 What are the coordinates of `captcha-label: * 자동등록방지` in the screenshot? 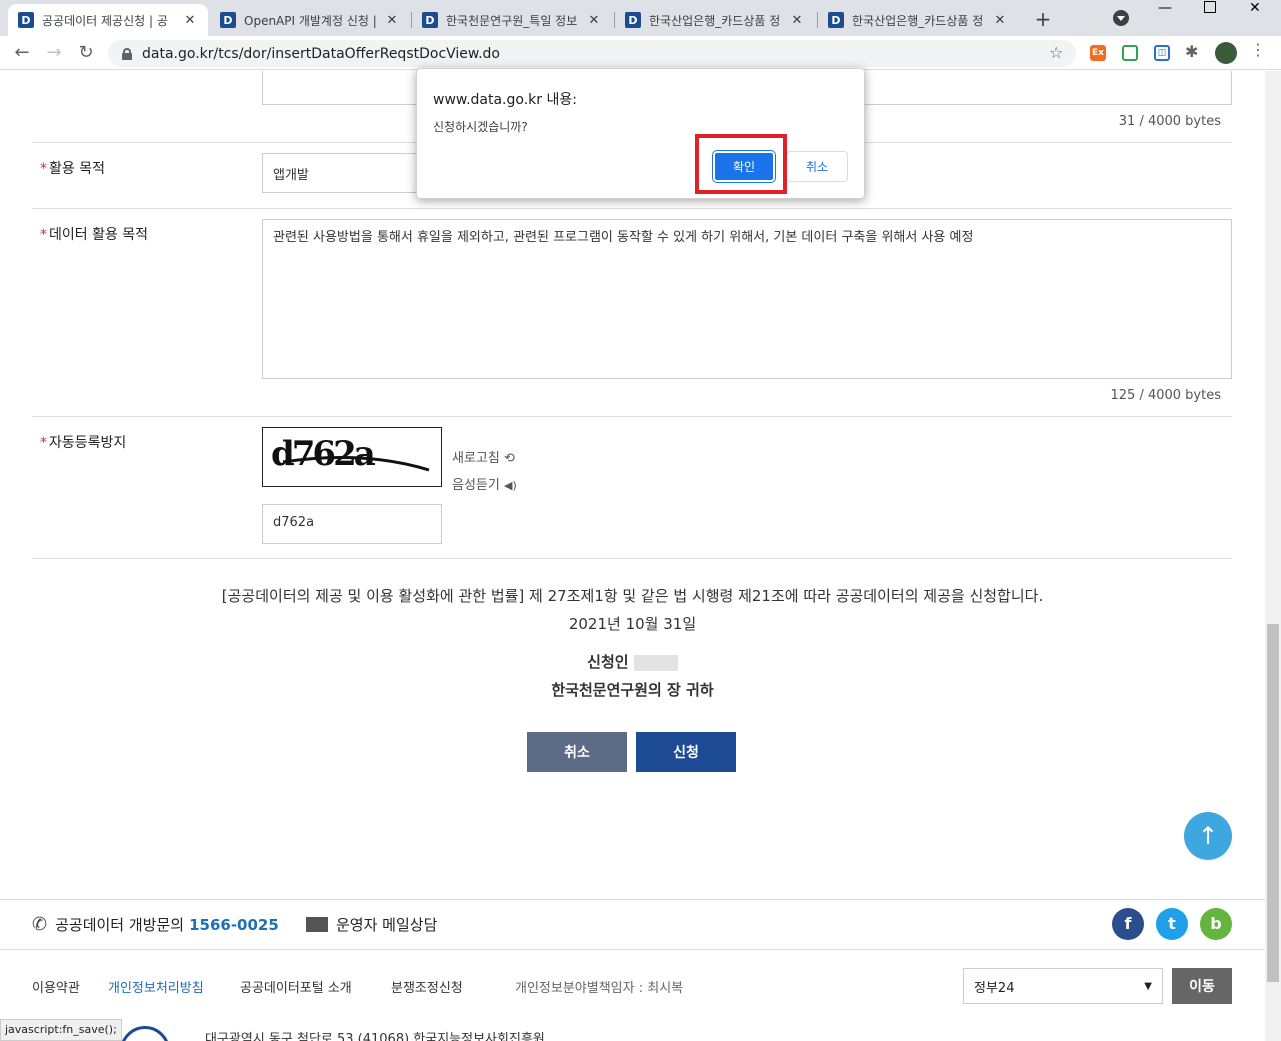 It's located at (83, 442).